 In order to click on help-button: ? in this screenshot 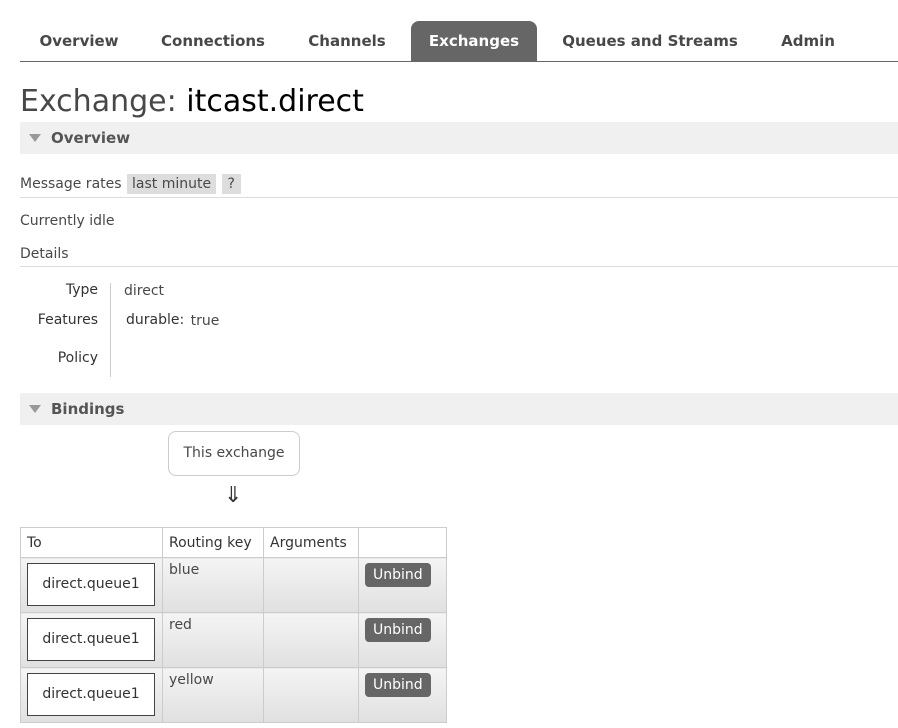, I will do `click(231, 184)`.